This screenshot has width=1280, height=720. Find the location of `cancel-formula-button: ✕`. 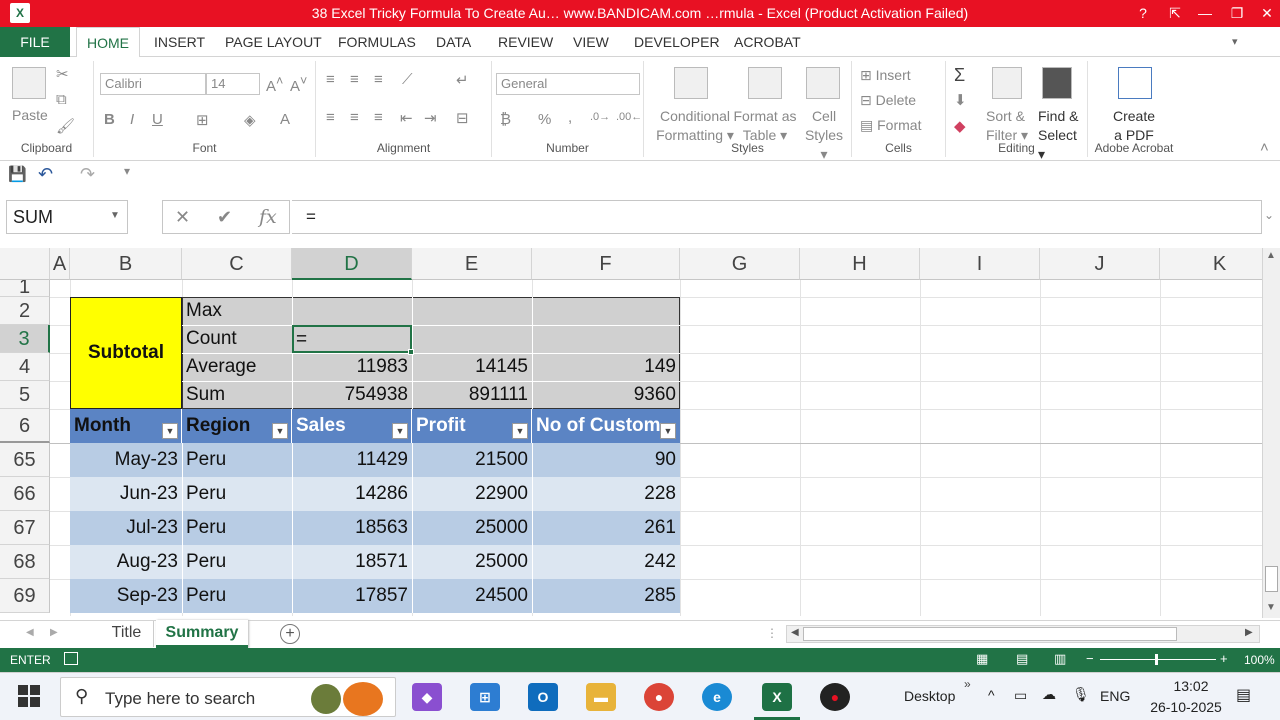

cancel-formula-button: ✕ is located at coordinates (182, 217).